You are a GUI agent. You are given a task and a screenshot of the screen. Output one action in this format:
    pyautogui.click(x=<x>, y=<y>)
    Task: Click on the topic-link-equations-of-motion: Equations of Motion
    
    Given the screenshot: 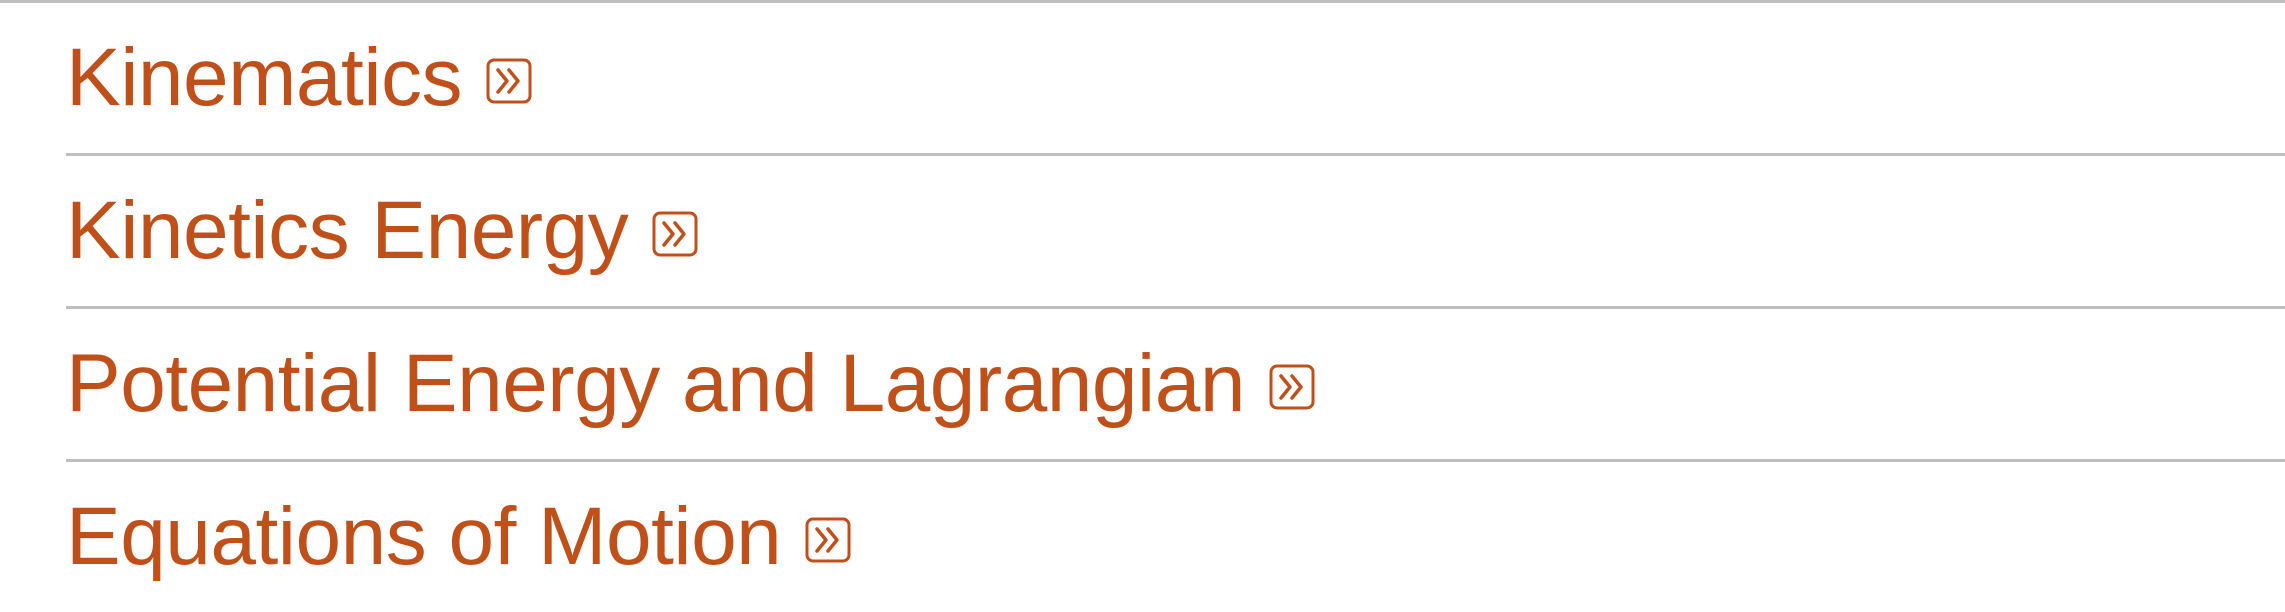 What is the action you would take?
    pyautogui.click(x=458, y=537)
    